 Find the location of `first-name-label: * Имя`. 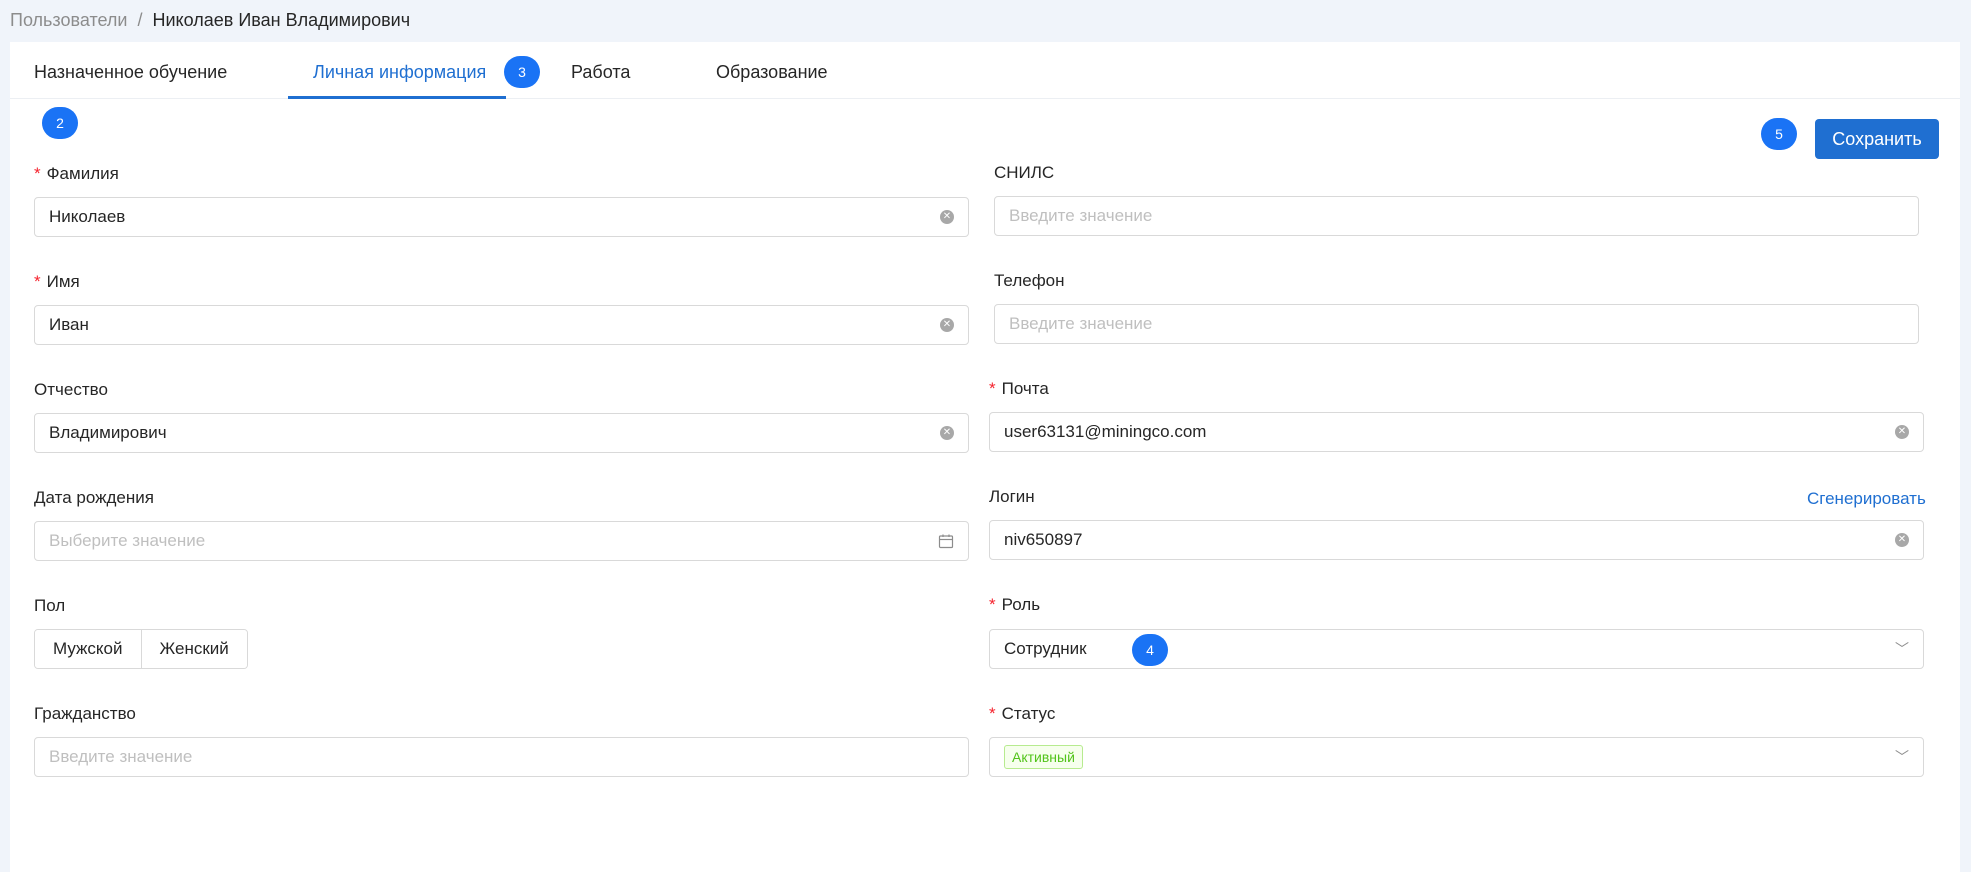

first-name-label: * Имя is located at coordinates (57, 281).